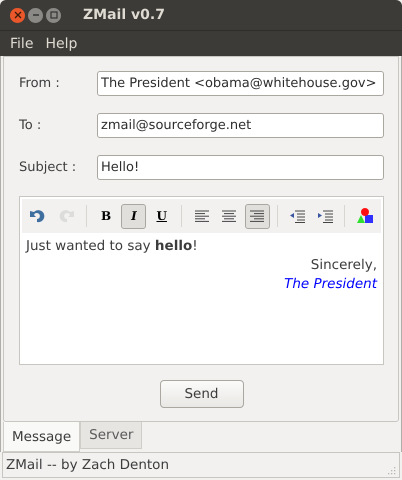  Describe the element at coordinates (240, 167) in the screenshot. I see `input-field: Hello!` at that location.